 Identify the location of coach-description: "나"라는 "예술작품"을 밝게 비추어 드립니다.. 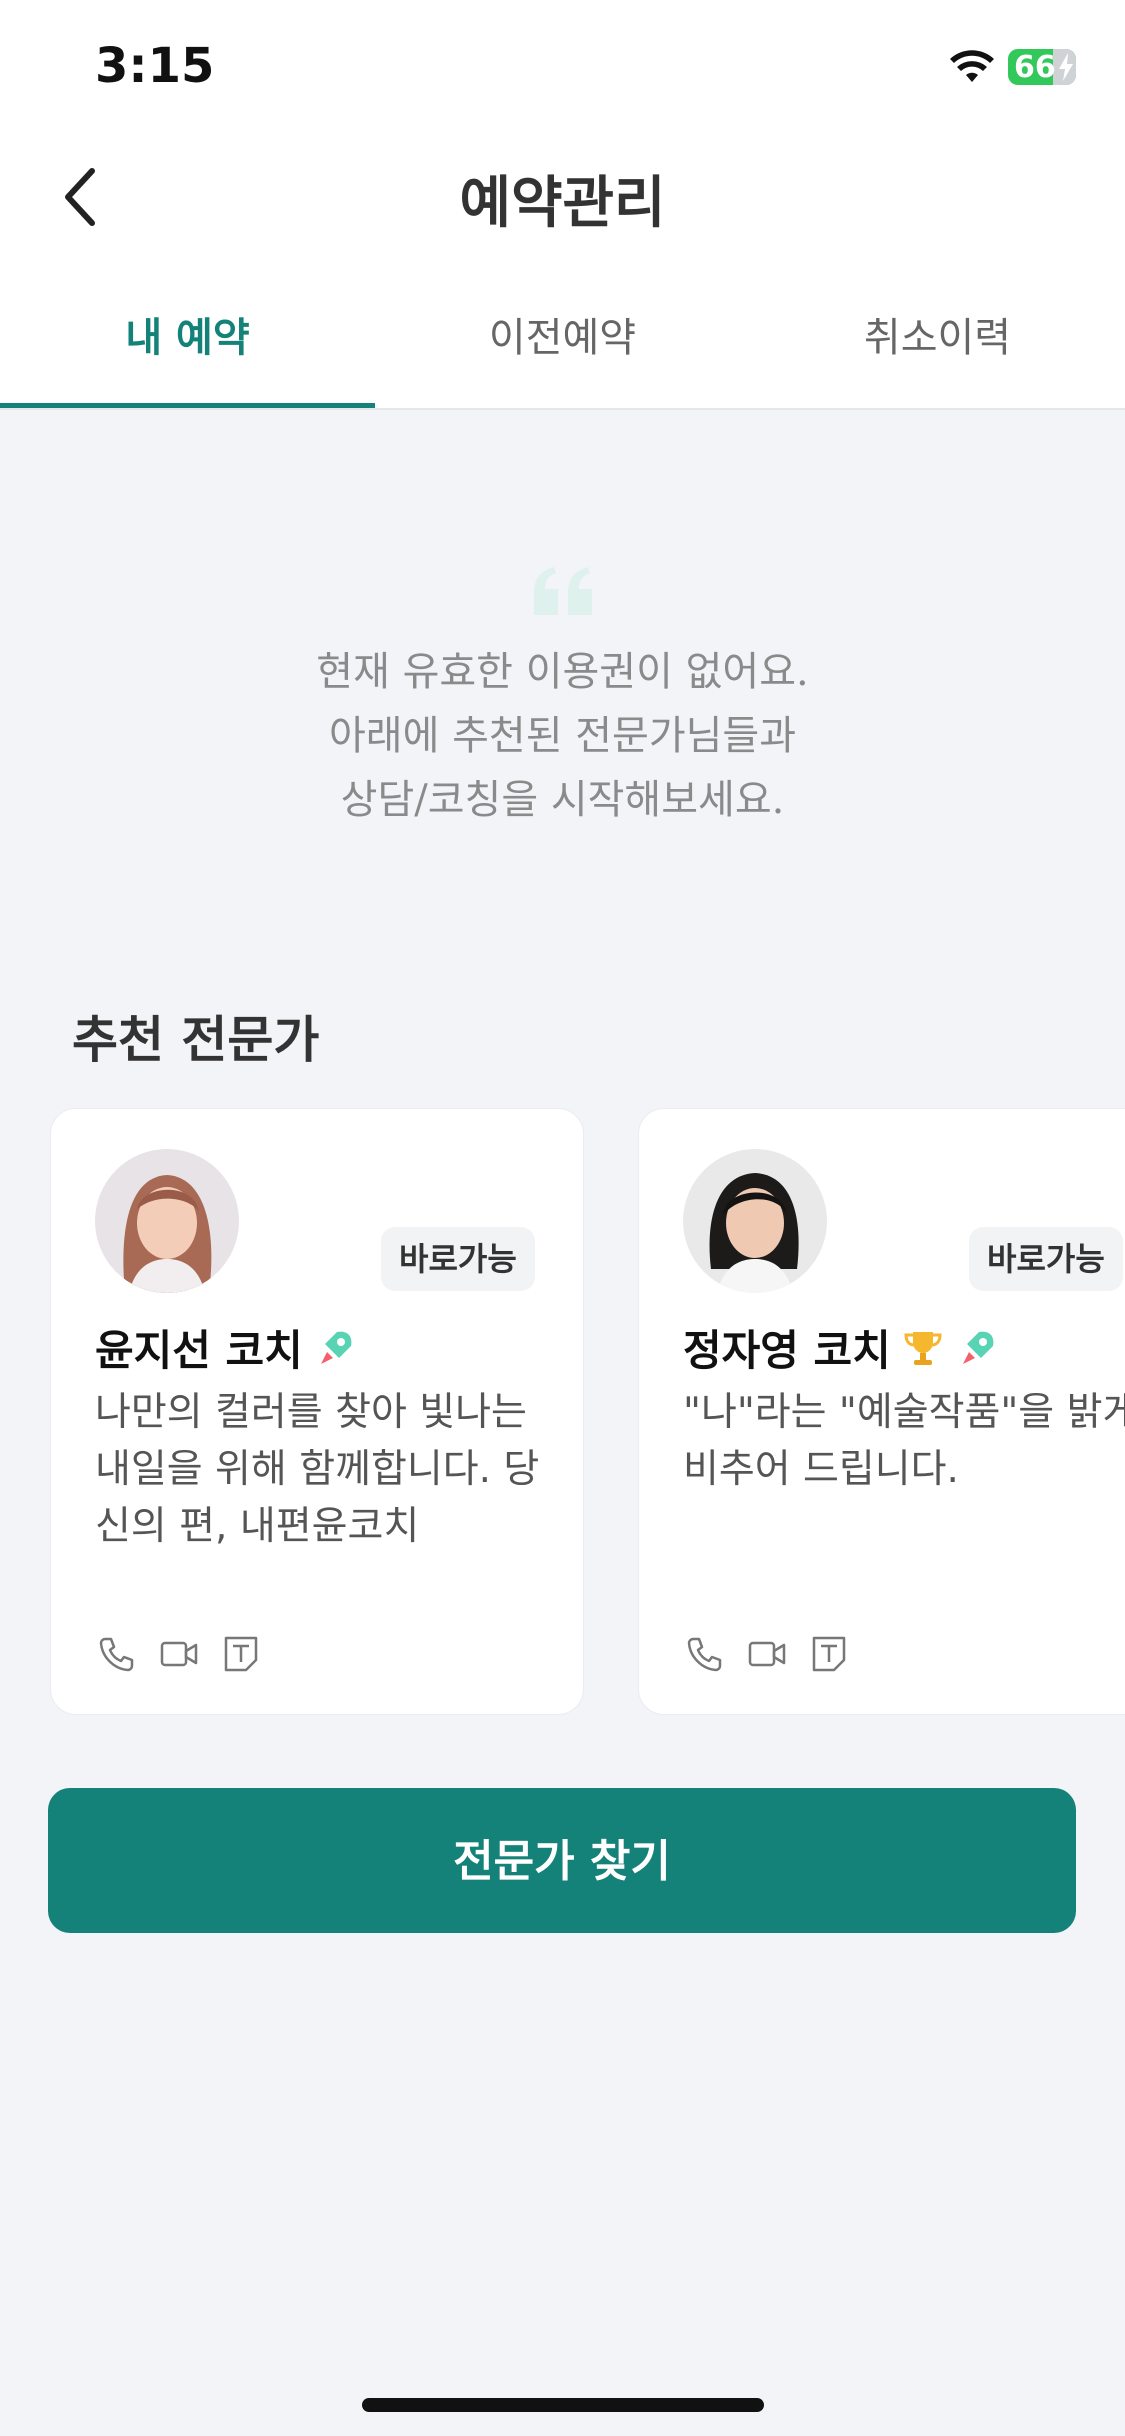
(904, 1441).